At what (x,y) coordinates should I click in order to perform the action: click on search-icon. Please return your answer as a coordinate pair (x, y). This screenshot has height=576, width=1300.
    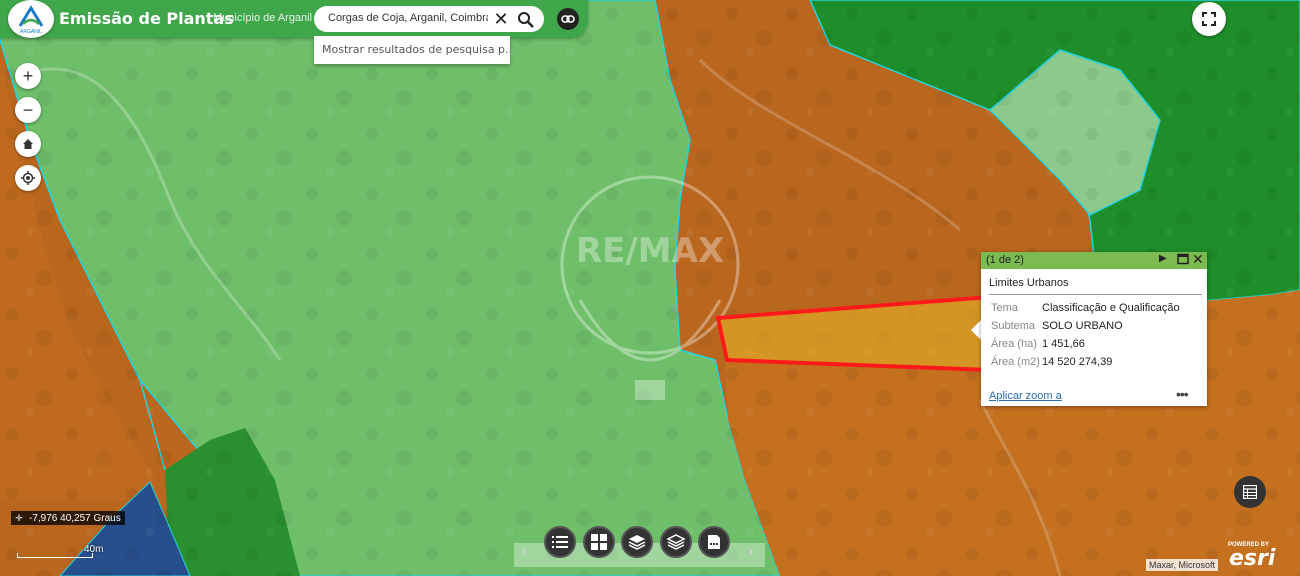
    Looking at the image, I should click on (526, 20).